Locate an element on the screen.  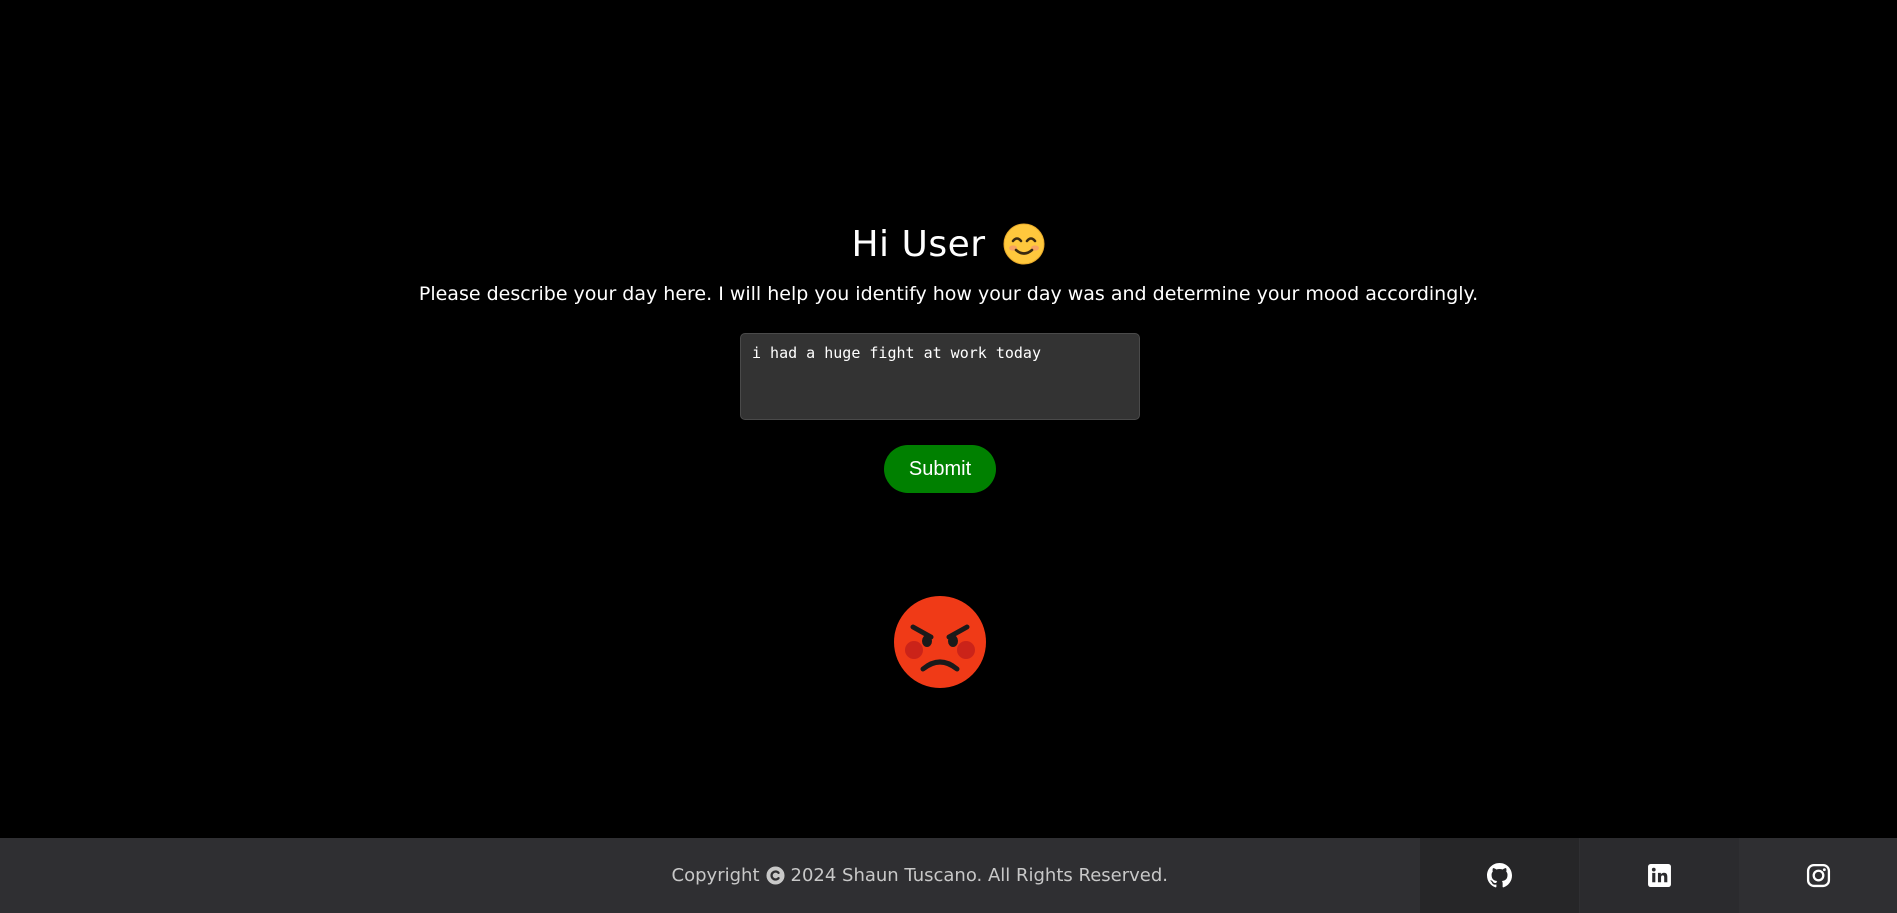
instagram-link is located at coordinates (1818, 875).